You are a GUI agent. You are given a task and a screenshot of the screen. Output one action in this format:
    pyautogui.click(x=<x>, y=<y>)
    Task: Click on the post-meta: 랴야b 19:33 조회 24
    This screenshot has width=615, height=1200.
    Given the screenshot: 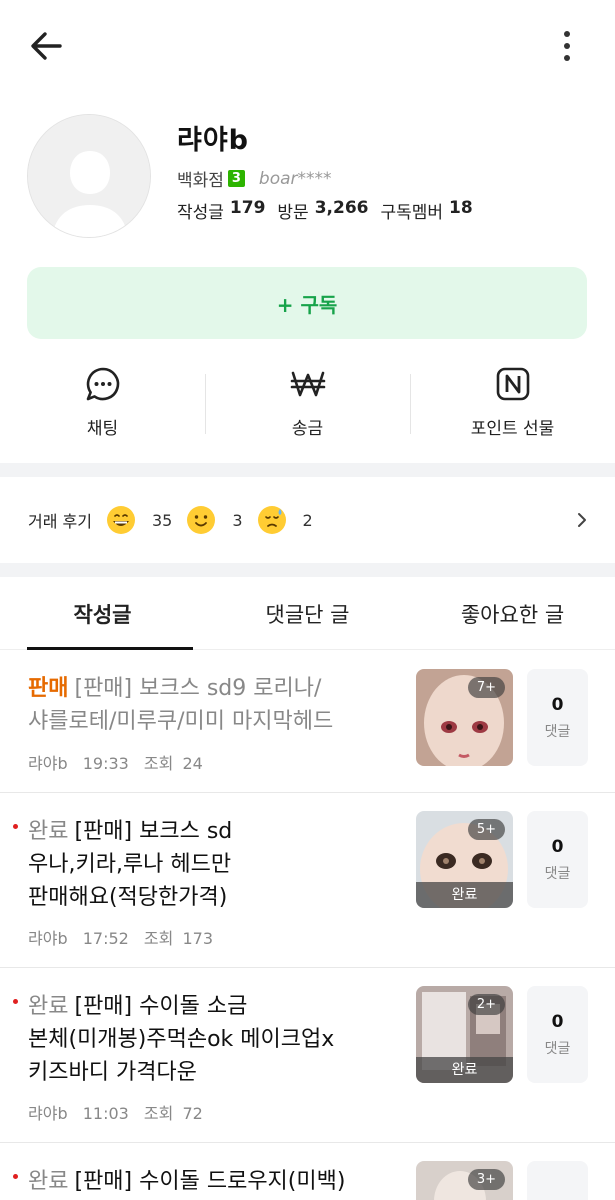 What is the action you would take?
    pyautogui.click(x=115, y=762)
    